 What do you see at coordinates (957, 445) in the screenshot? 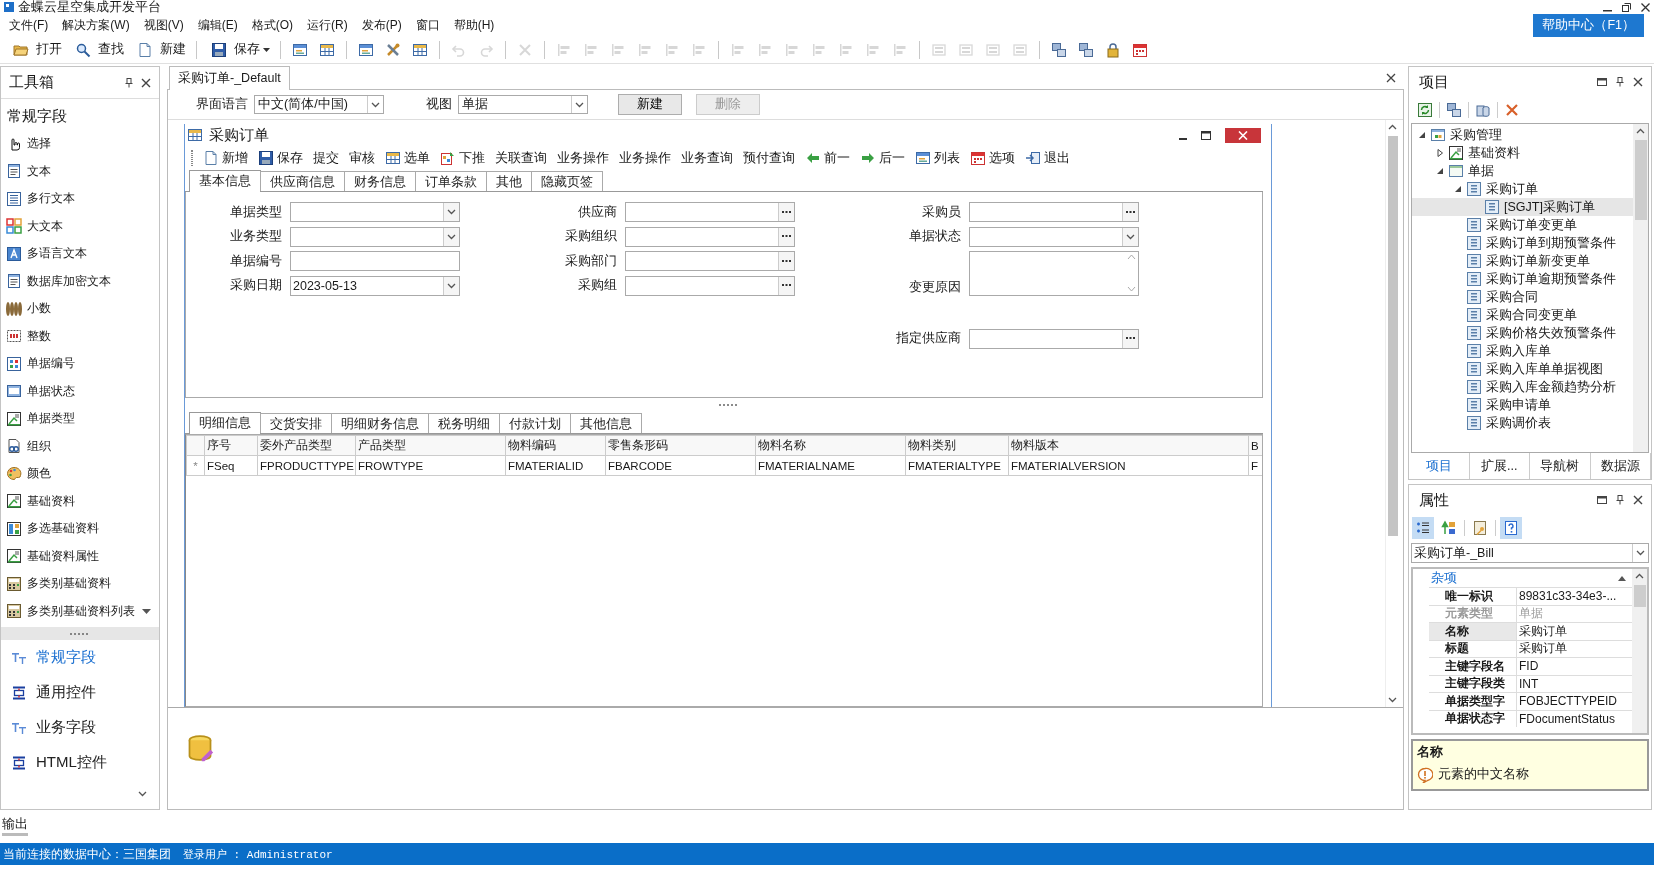
I see `column-header: 物料类别` at bounding box center [957, 445].